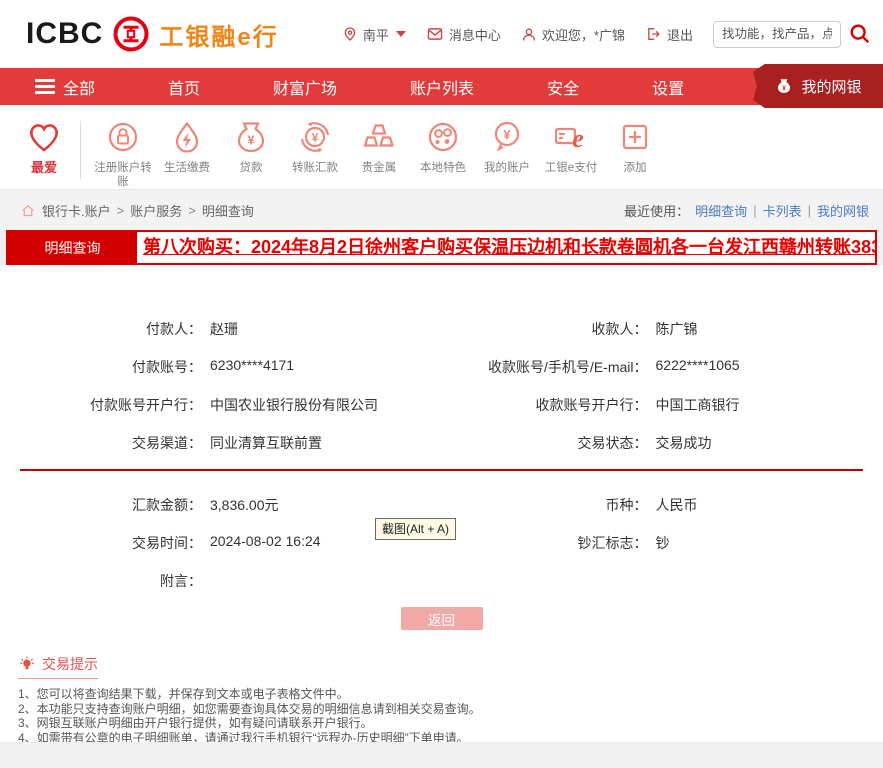  Describe the element at coordinates (441, 443) in the screenshot. I see `detail-row-channel-status: 交易渠道： 同业清算互联前置 交易状态： 交易成功` at that location.